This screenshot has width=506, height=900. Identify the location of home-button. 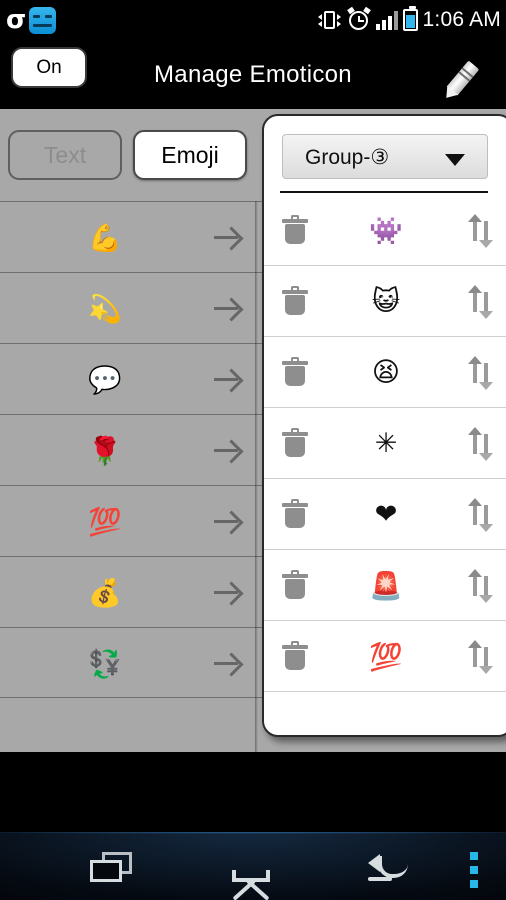
(252, 866).